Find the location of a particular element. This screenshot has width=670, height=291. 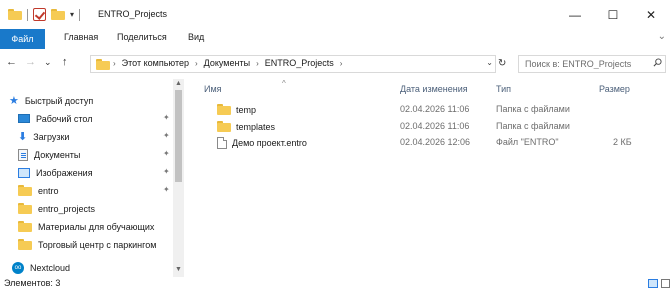

sidebar-item-label: Загрузки is located at coordinates (51, 136).